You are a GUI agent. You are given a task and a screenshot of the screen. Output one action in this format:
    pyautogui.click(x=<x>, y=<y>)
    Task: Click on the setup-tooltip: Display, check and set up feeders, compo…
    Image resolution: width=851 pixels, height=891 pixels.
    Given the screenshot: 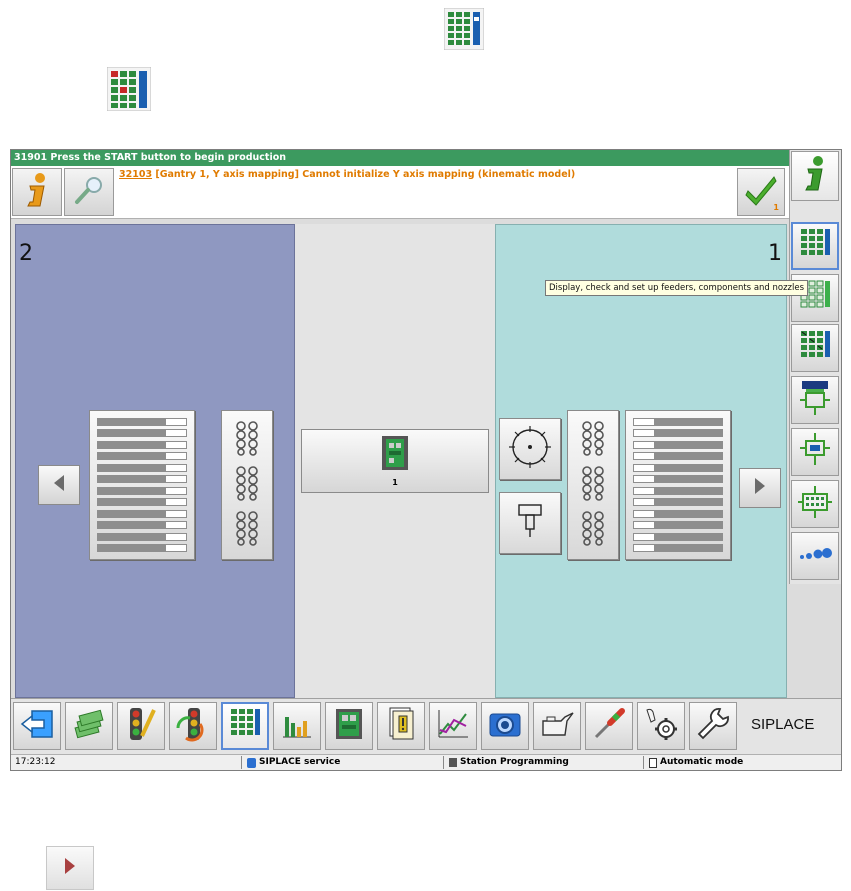 What is the action you would take?
    pyautogui.click(x=677, y=288)
    